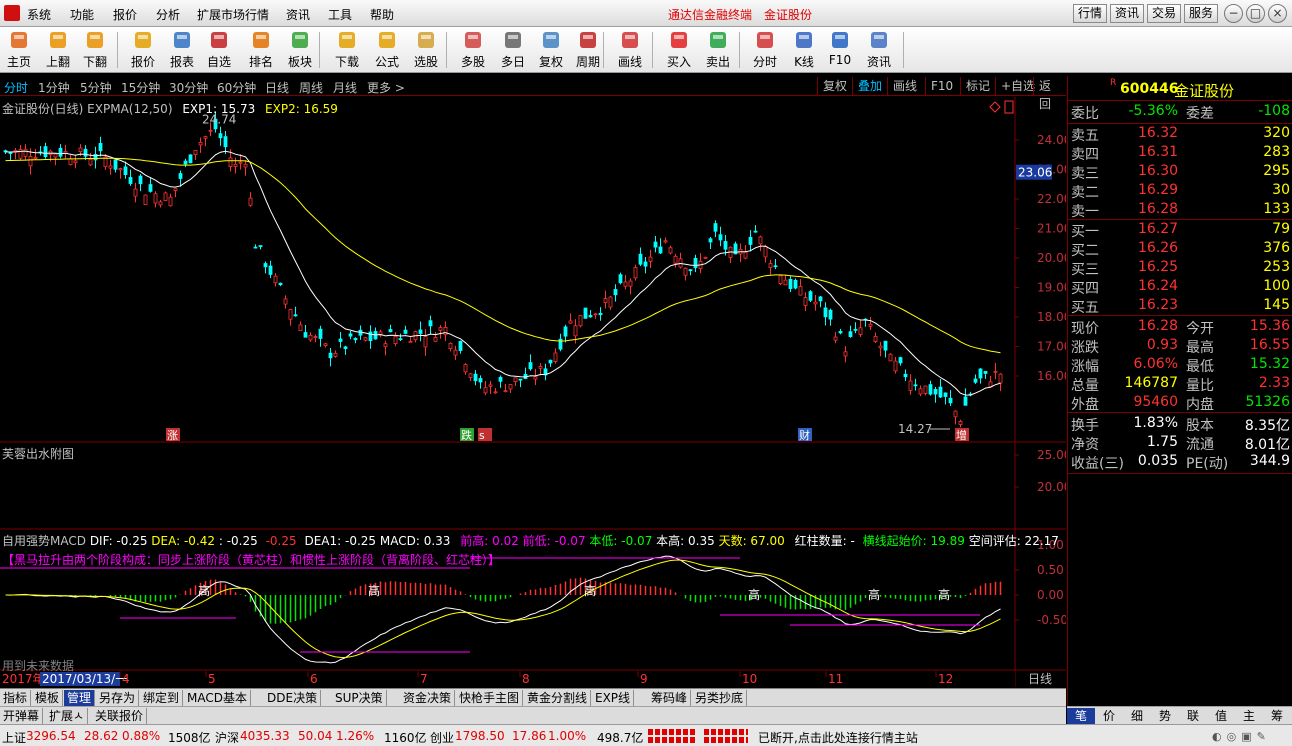 The image size is (1292, 746). What do you see at coordinates (1180, 172) in the screenshot?
I see `ask-row: 卖三 16.30 295` at bounding box center [1180, 172].